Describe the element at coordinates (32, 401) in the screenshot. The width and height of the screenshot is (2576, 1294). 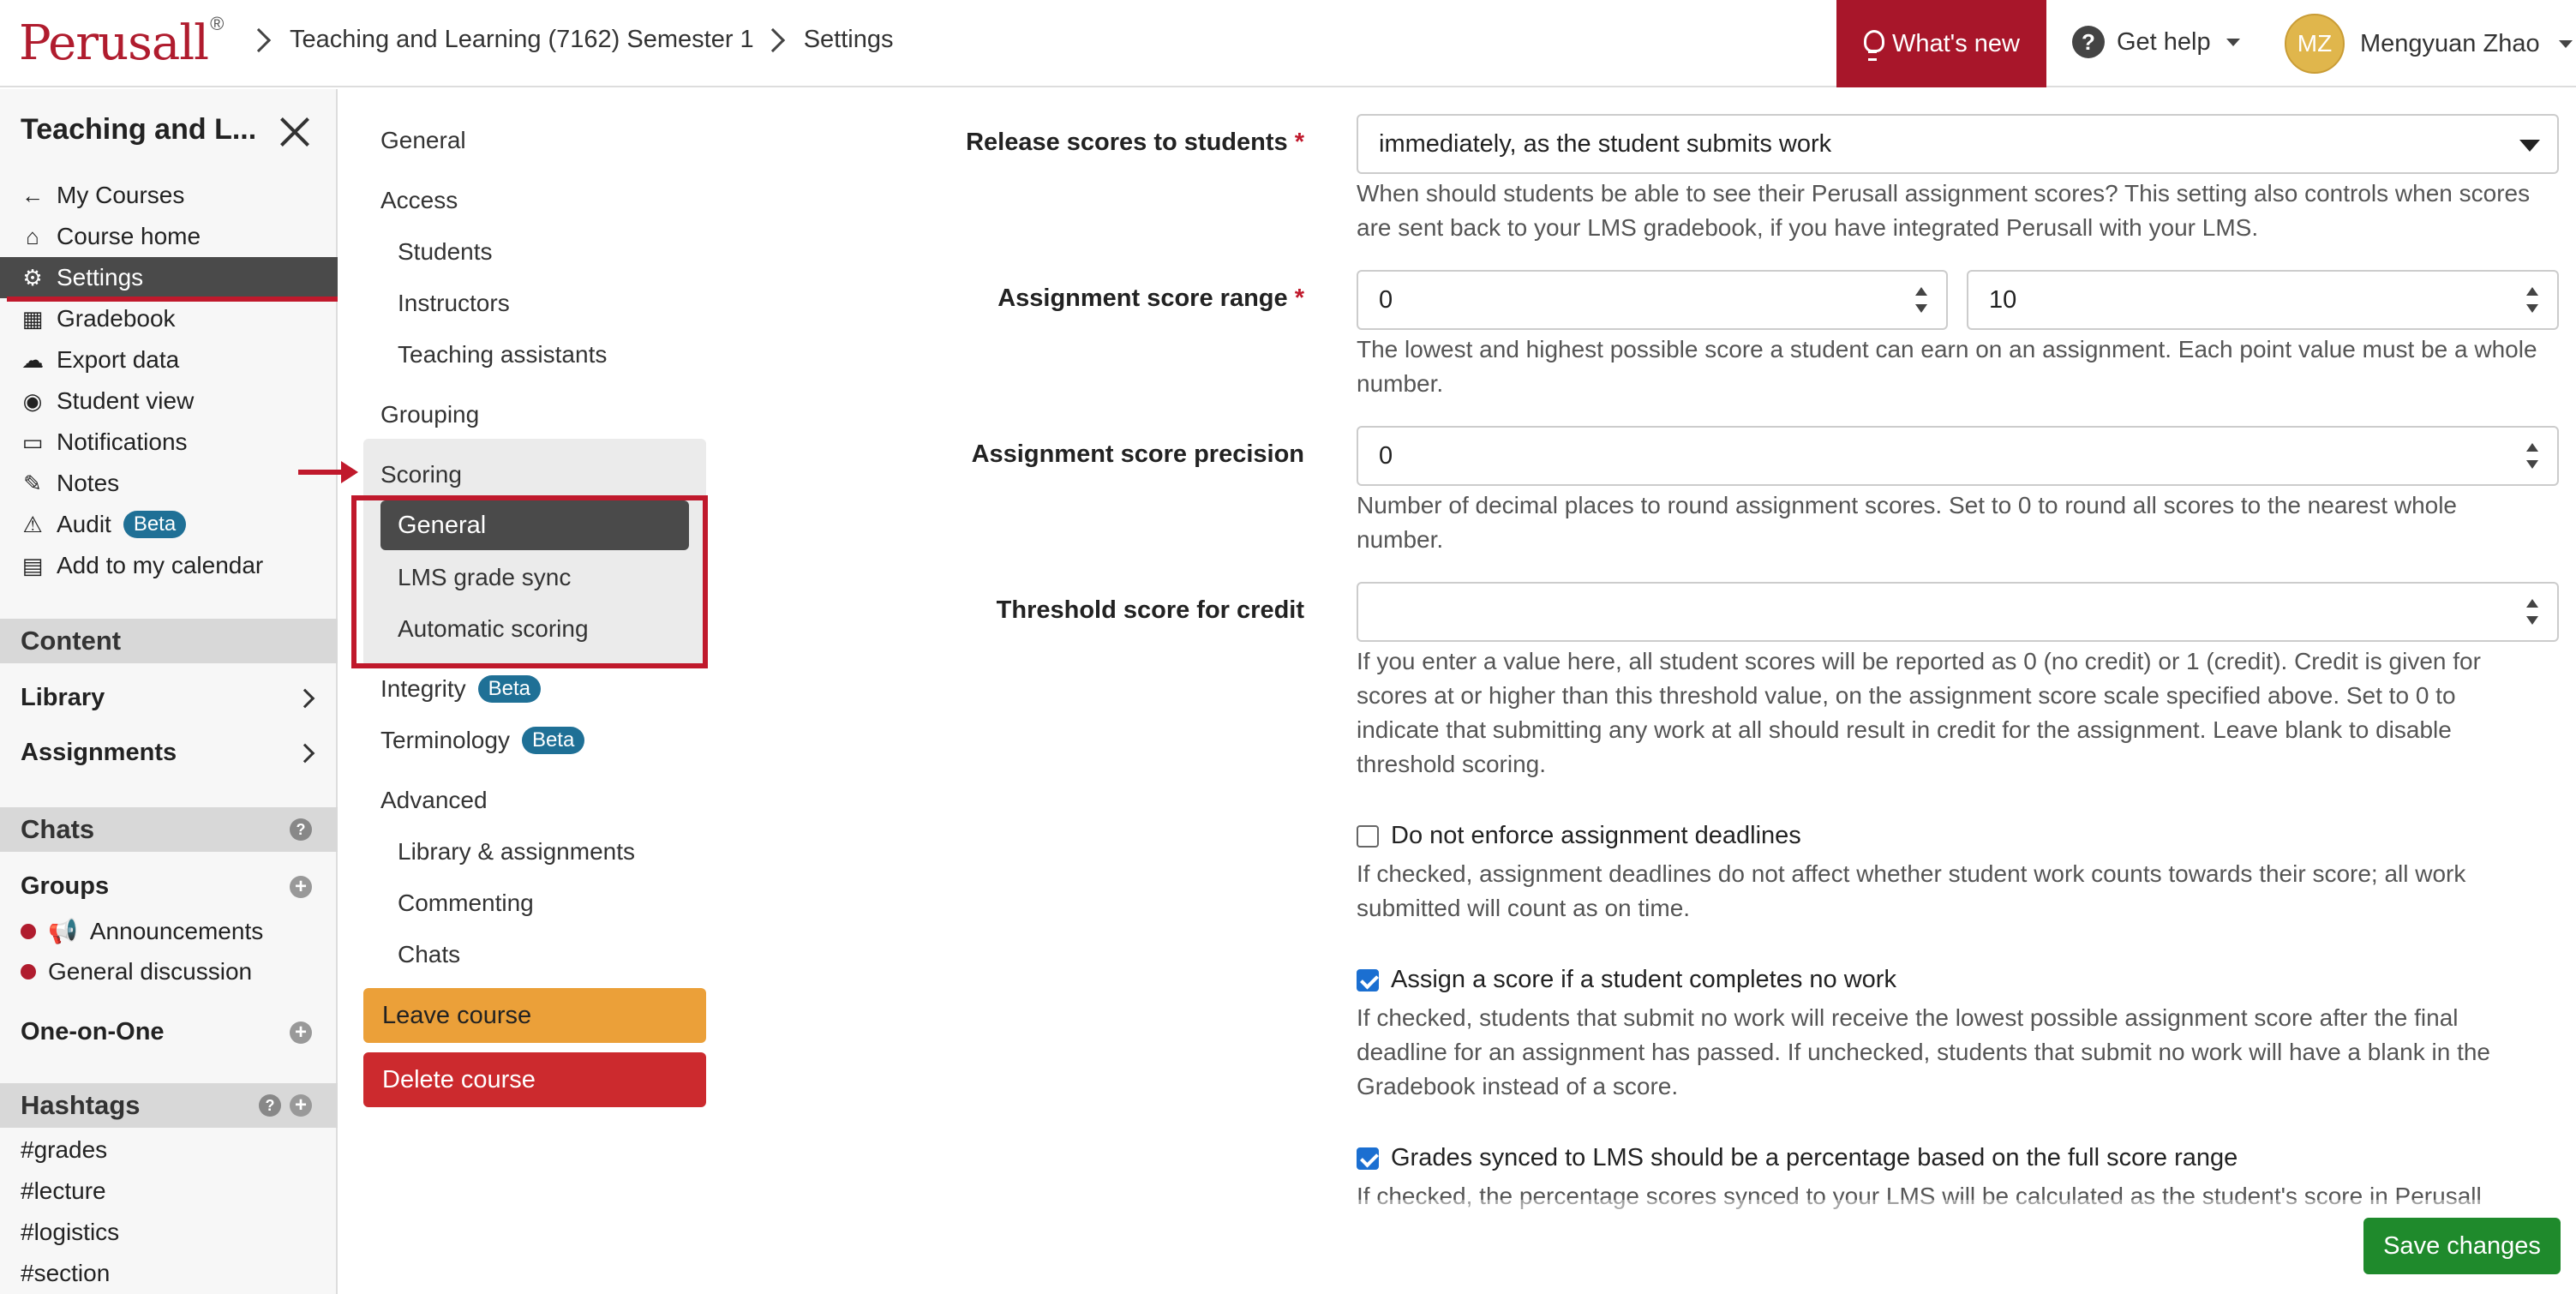
I see `eye-icon: ◉` at that location.